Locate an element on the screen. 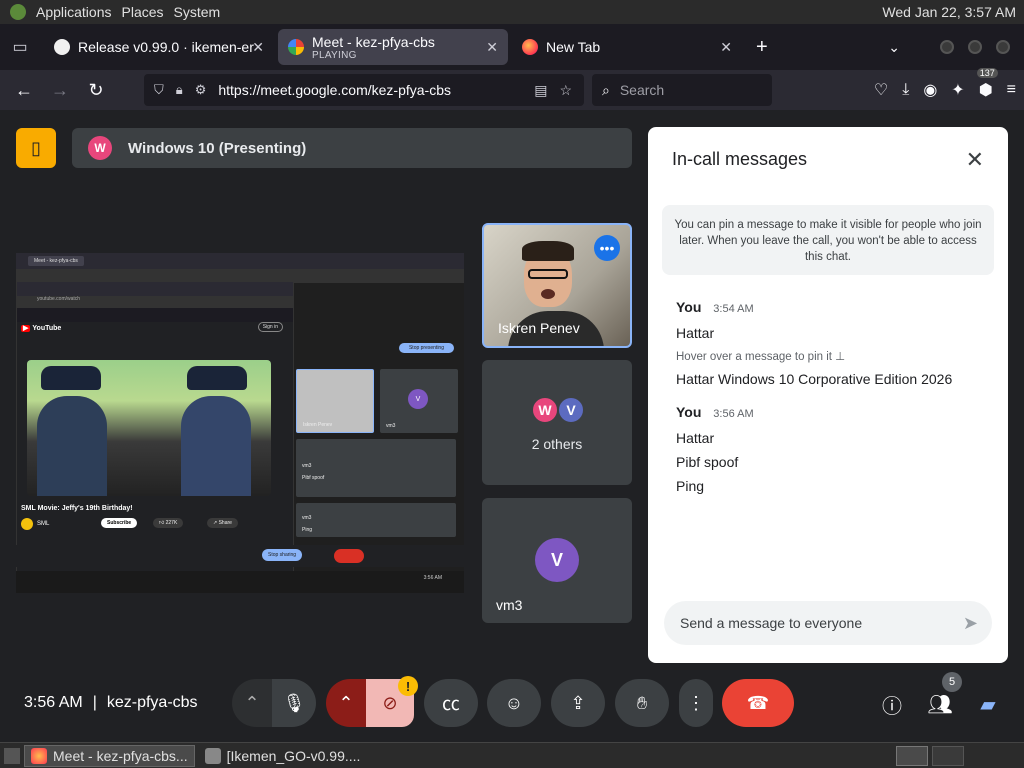  account-icon: ◉ is located at coordinates (930, 90).